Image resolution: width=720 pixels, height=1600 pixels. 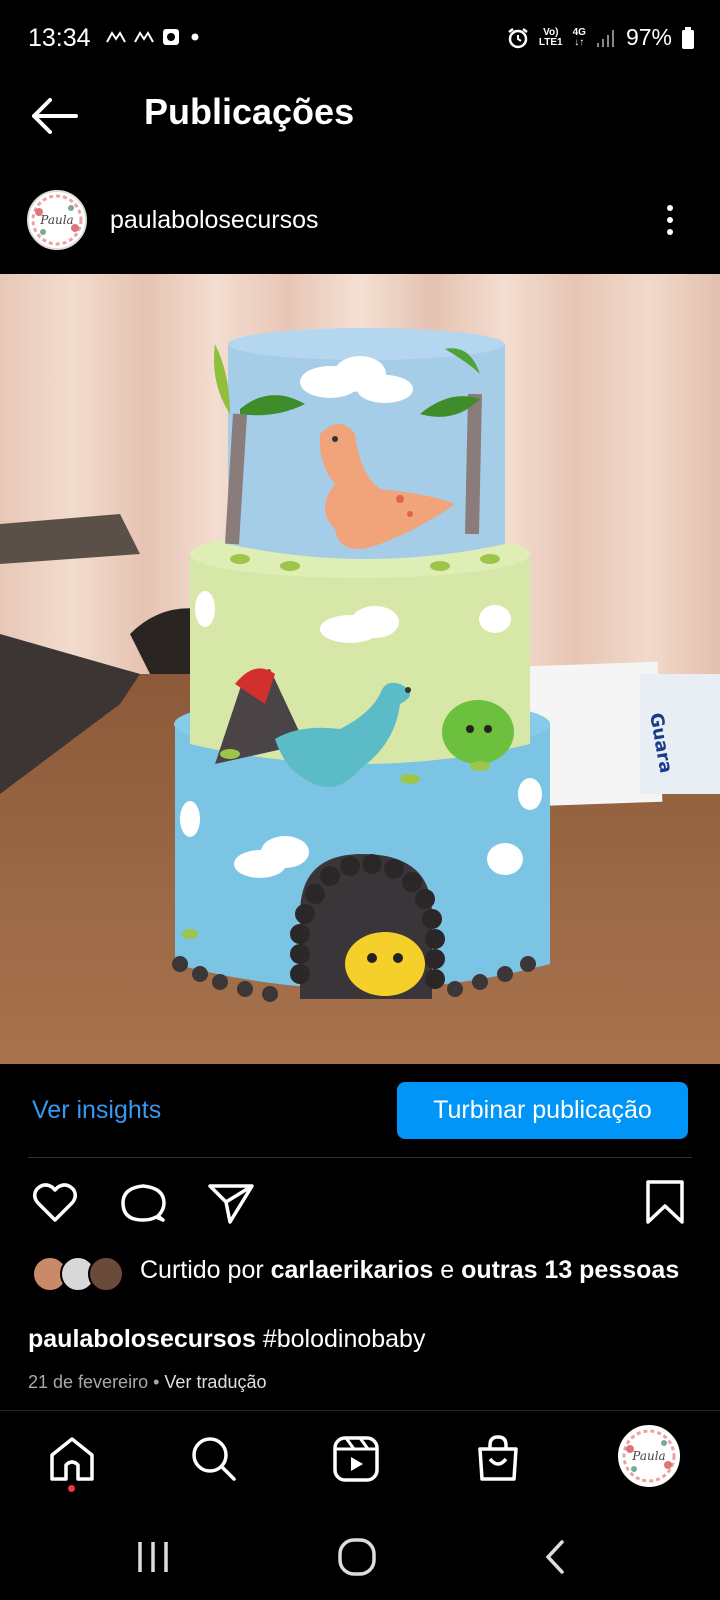 I want to click on nav-home, so click(x=74, y=1461).